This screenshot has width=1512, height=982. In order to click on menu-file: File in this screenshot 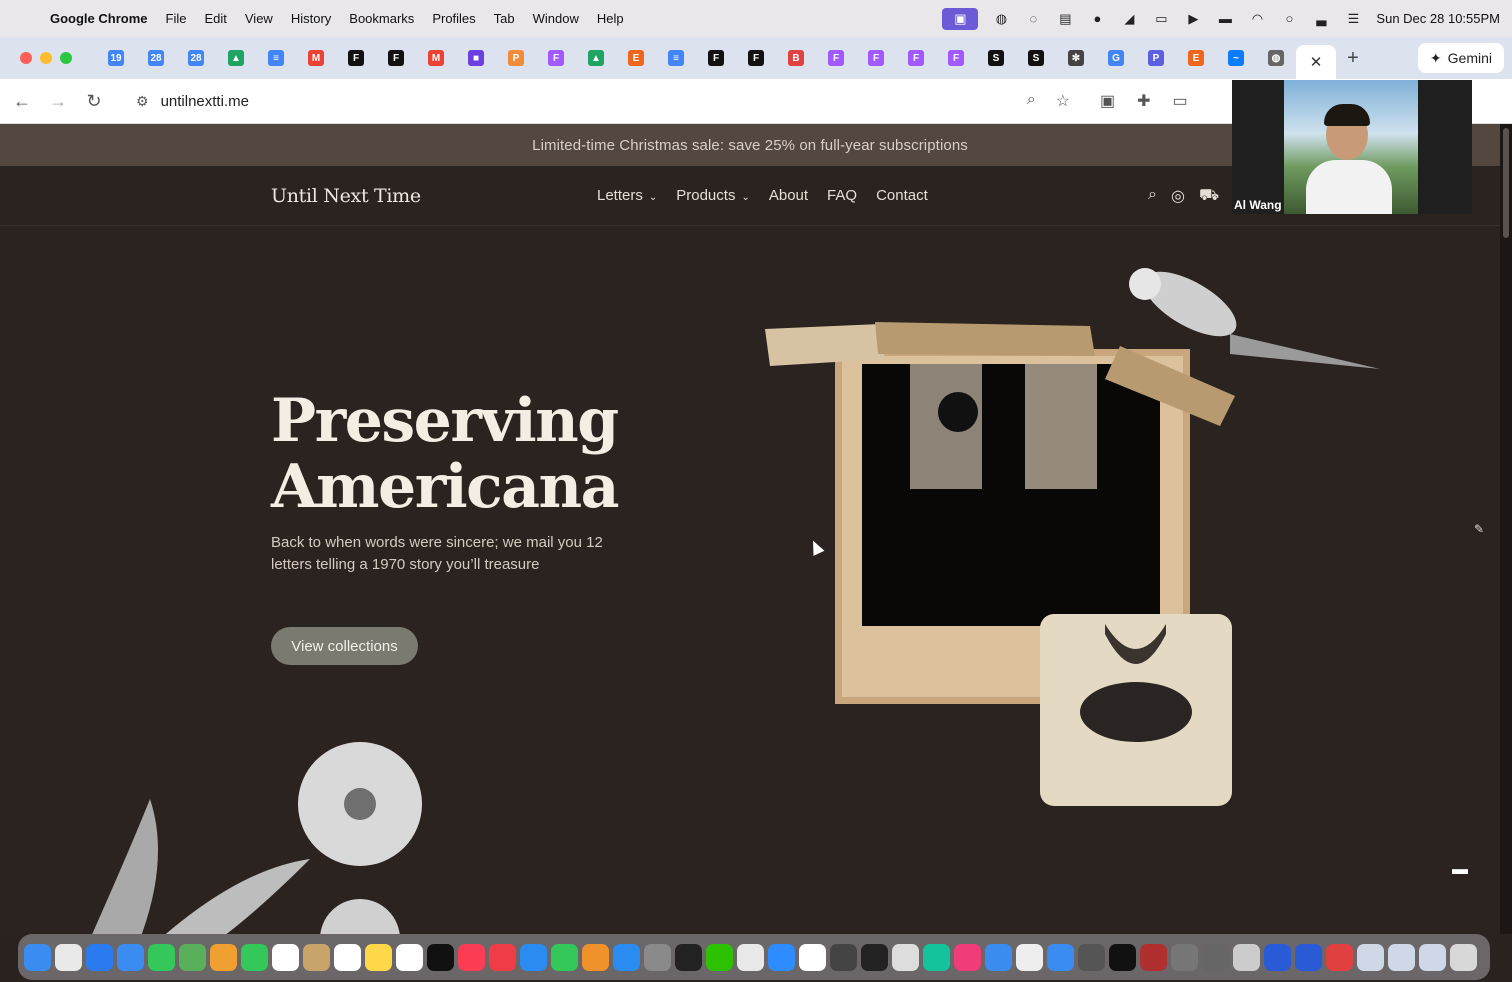, I will do `click(176, 18)`.